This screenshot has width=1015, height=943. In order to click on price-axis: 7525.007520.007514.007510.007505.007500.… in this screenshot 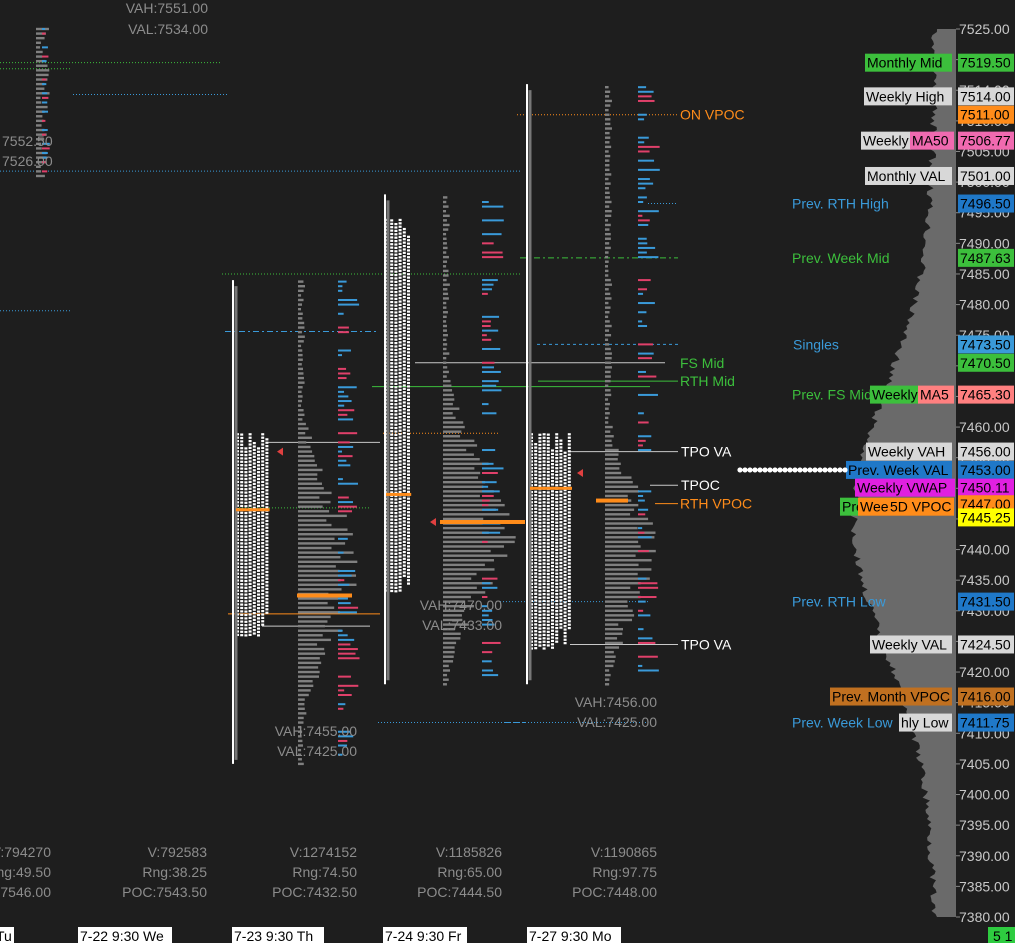, I will do `click(985, 471)`.